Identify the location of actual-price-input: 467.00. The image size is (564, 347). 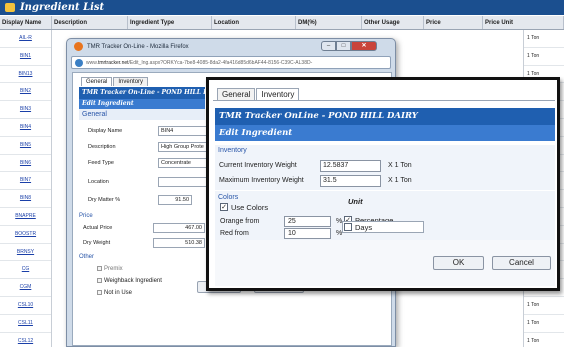
(179, 228).